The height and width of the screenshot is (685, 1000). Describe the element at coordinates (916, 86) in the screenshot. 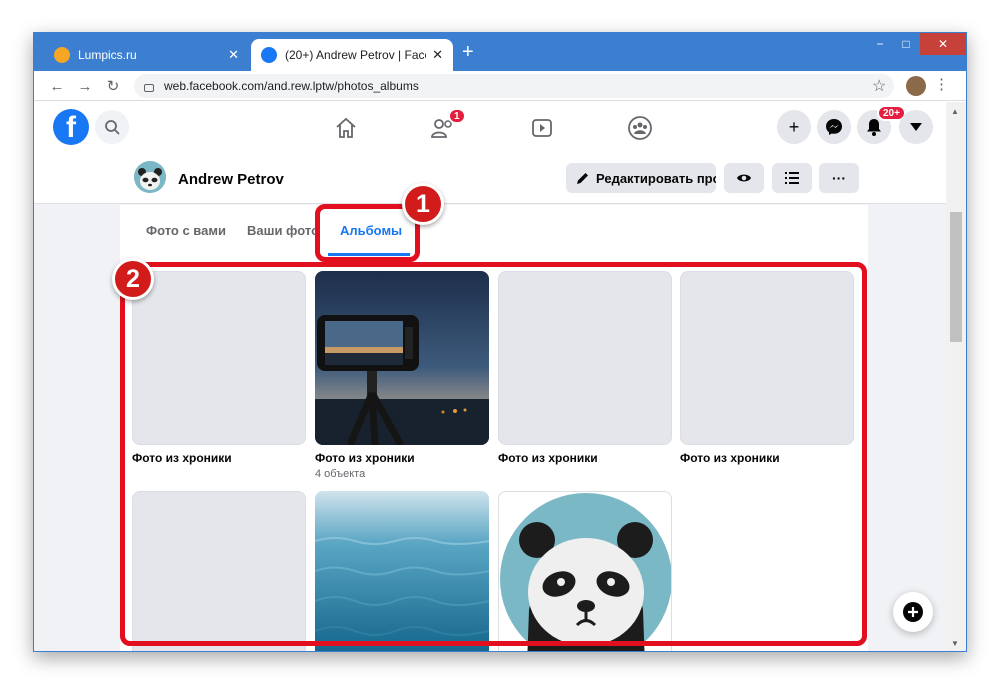

I see `browser-profile-avatar` at that location.